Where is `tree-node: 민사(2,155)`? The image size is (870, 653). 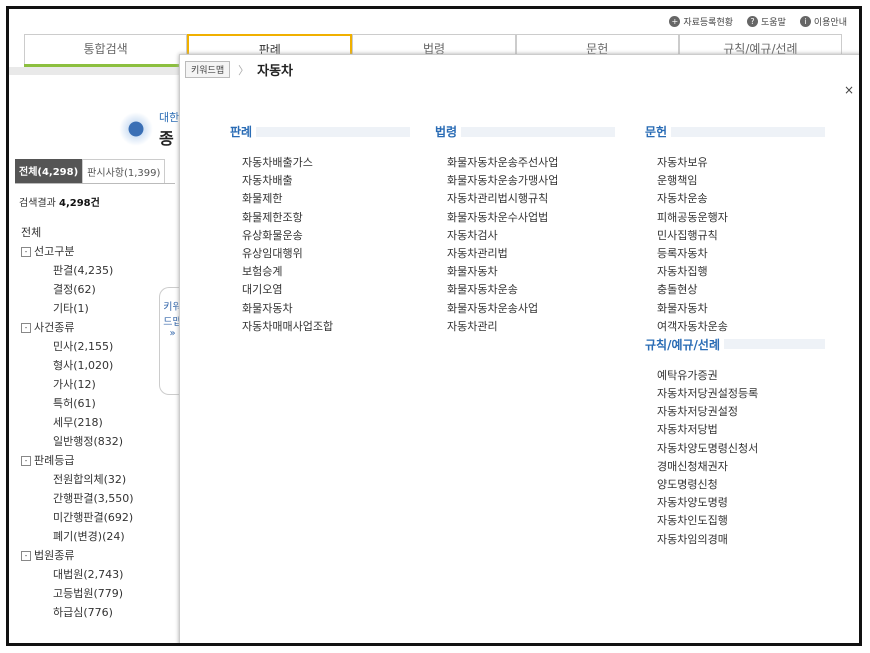 tree-node: 민사(2,155) is located at coordinates (95, 346).